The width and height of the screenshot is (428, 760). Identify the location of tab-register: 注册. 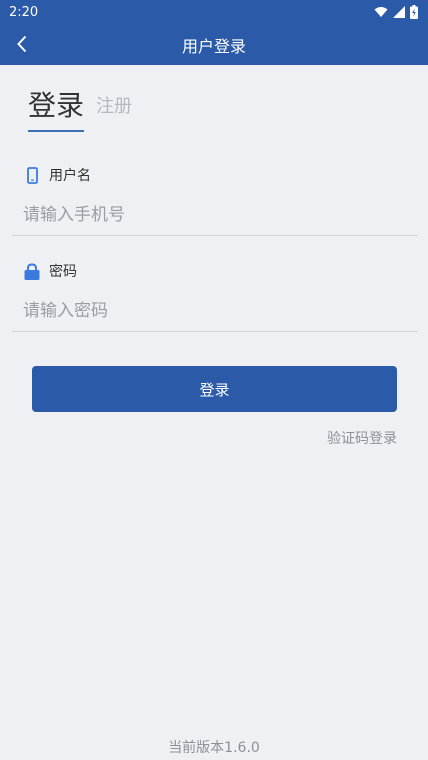
(114, 112).